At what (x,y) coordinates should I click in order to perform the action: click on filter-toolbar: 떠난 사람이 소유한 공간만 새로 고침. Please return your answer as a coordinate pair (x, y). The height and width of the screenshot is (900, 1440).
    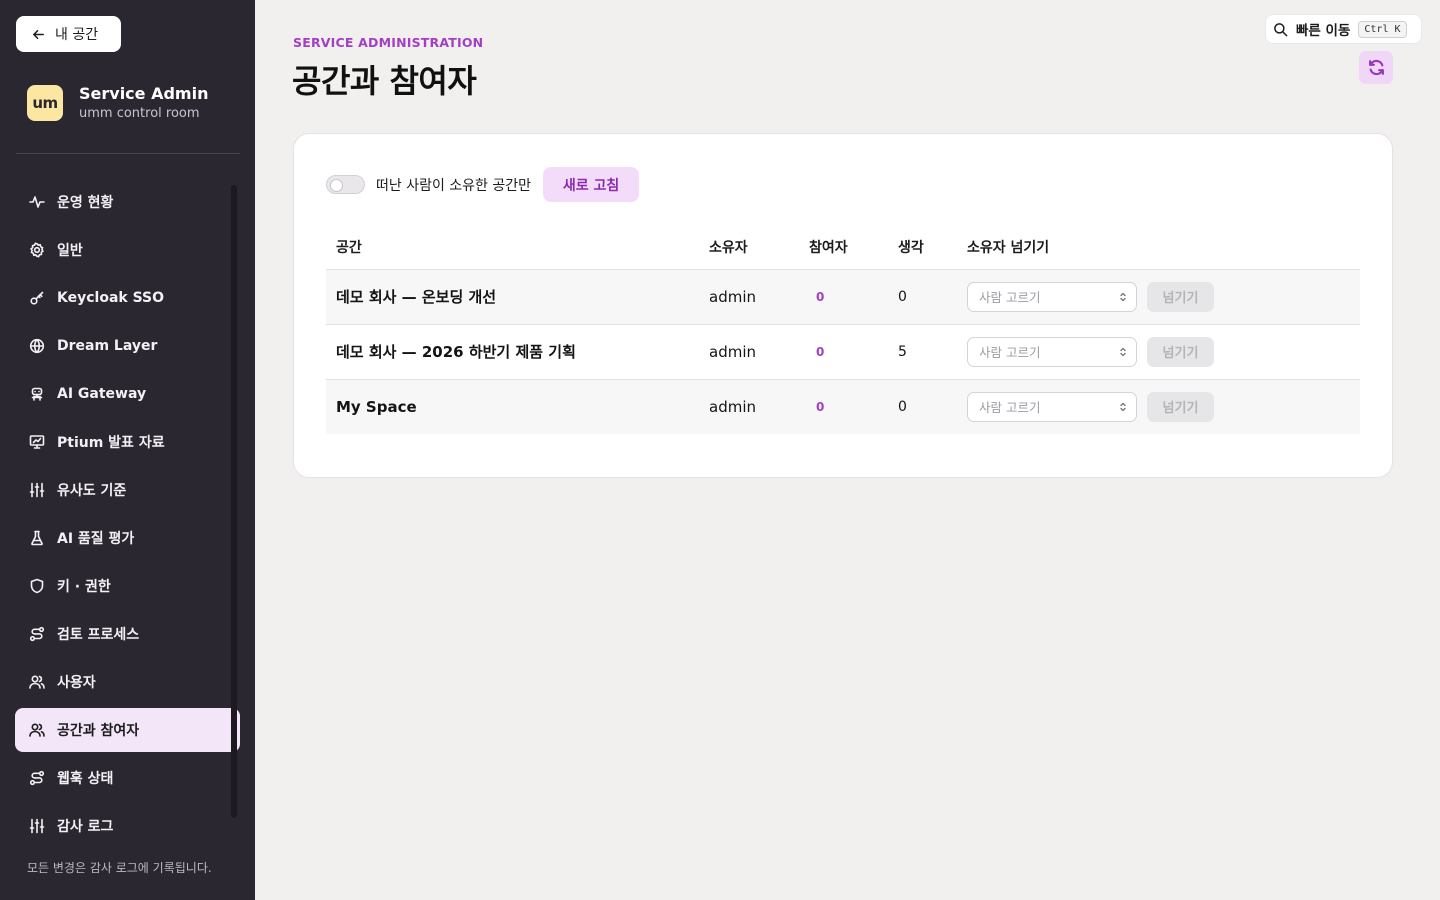
    Looking at the image, I should click on (483, 184).